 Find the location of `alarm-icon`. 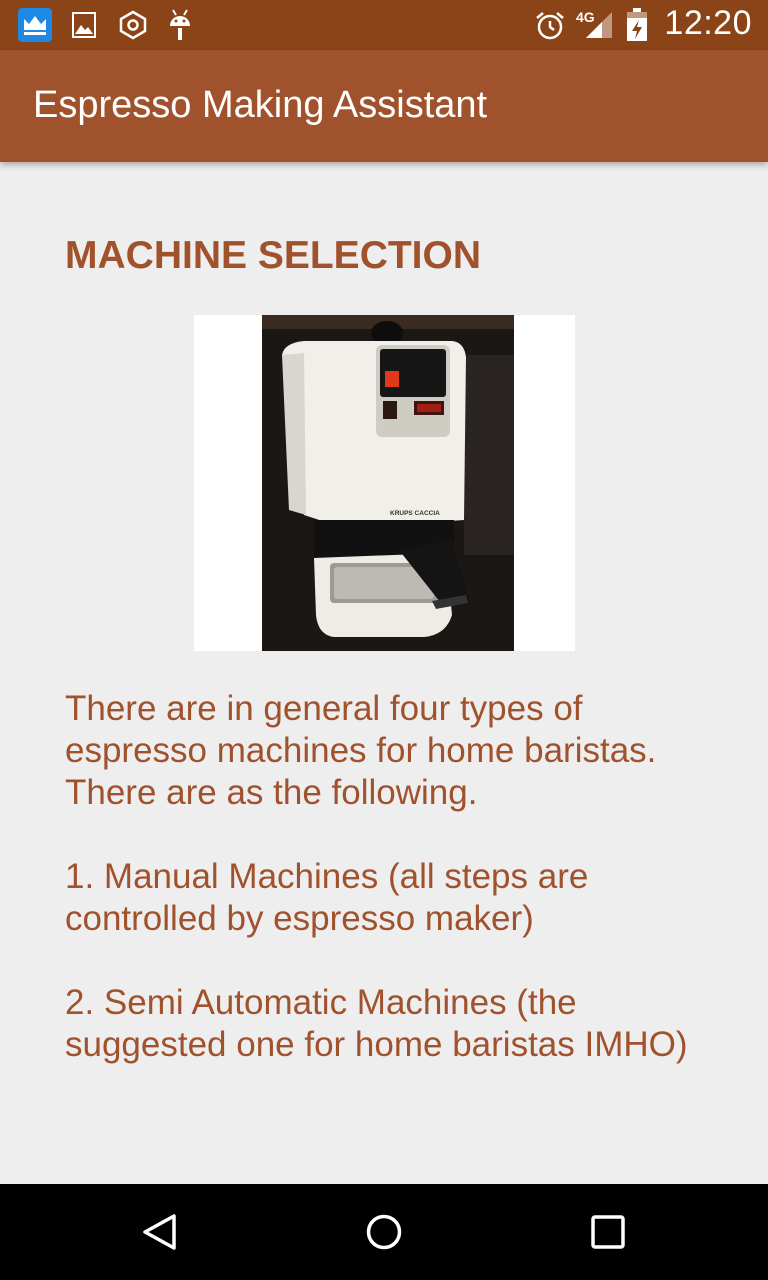

alarm-icon is located at coordinates (550, 26).